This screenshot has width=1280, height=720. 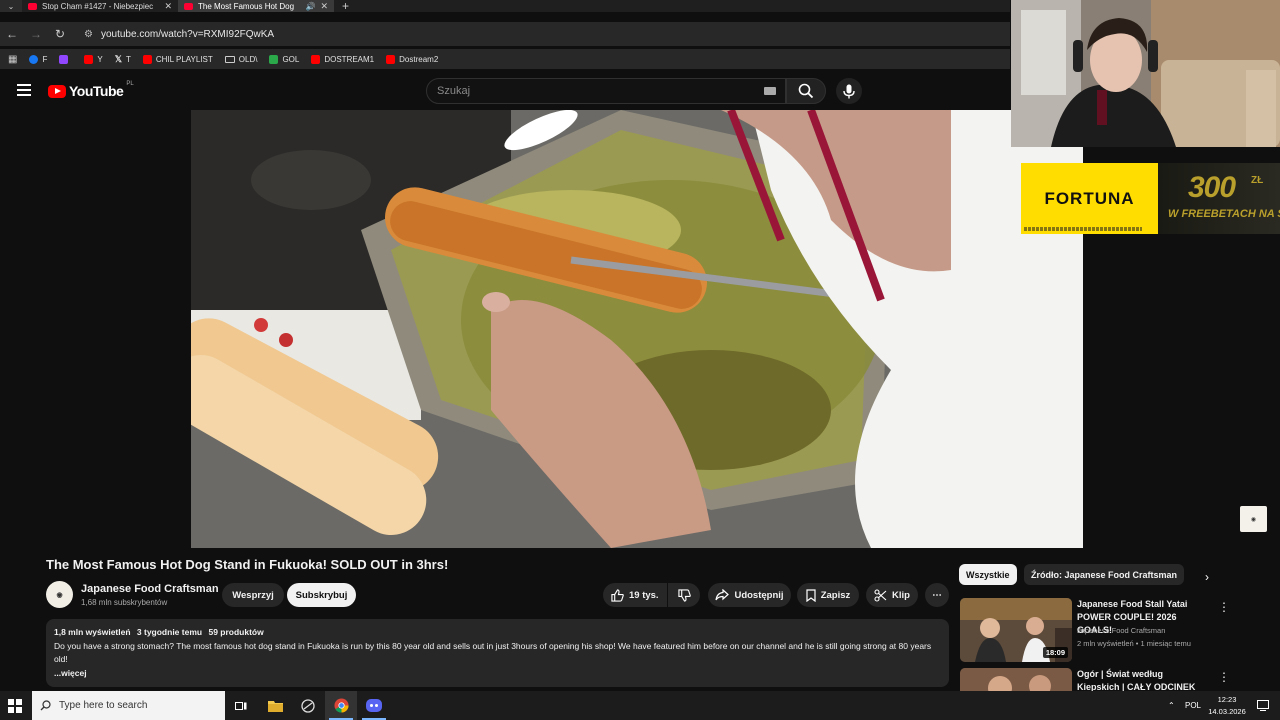 What do you see at coordinates (1193, 705) in the screenshot?
I see `input-language: POL` at bounding box center [1193, 705].